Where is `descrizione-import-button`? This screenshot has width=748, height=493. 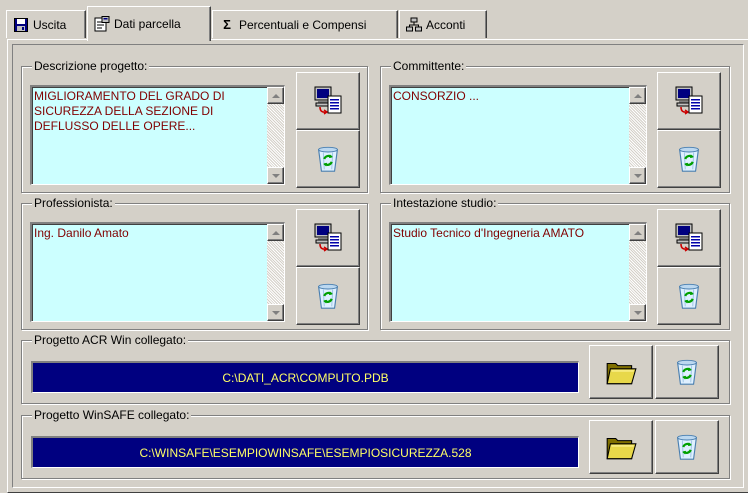 descrizione-import-button is located at coordinates (328, 101).